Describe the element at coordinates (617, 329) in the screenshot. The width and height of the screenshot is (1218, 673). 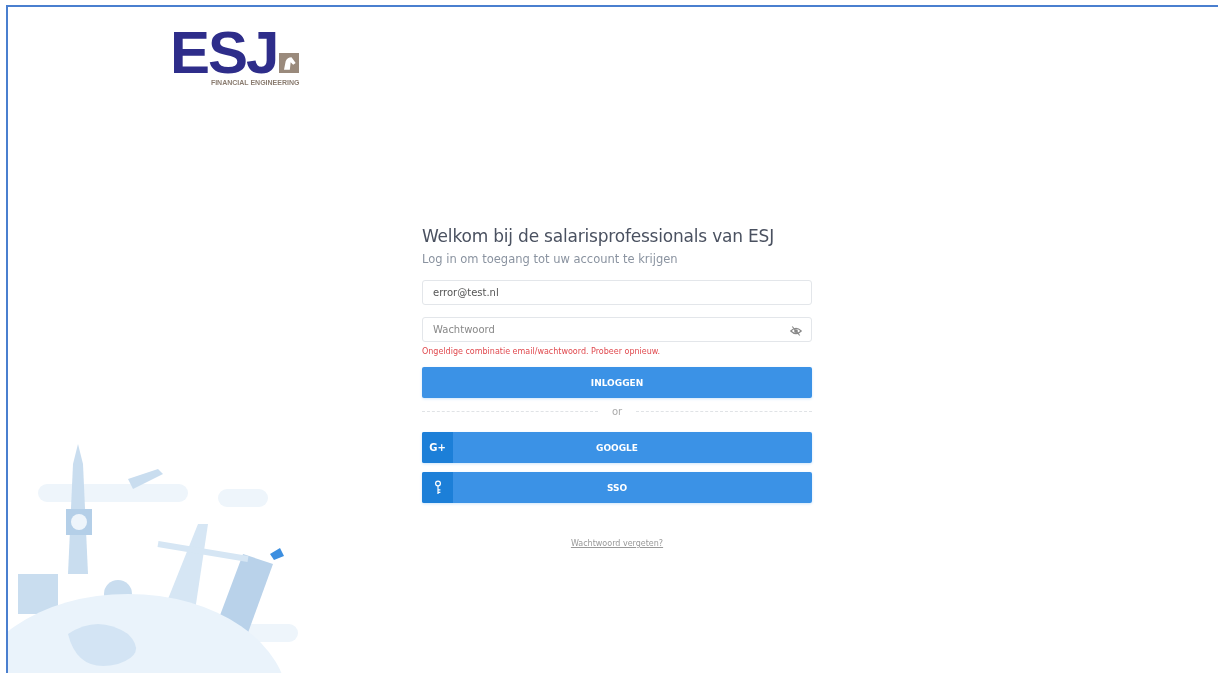
I see `password-field: Wachtwoord` at that location.